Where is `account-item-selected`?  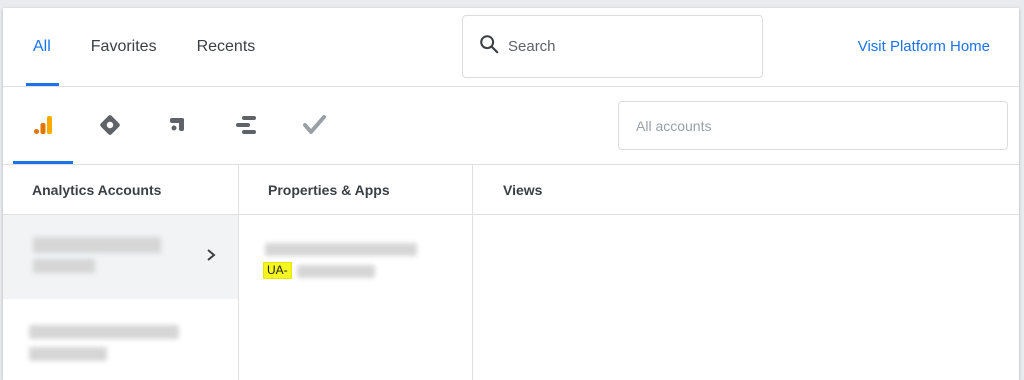
account-item-selected is located at coordinates (120, 257).